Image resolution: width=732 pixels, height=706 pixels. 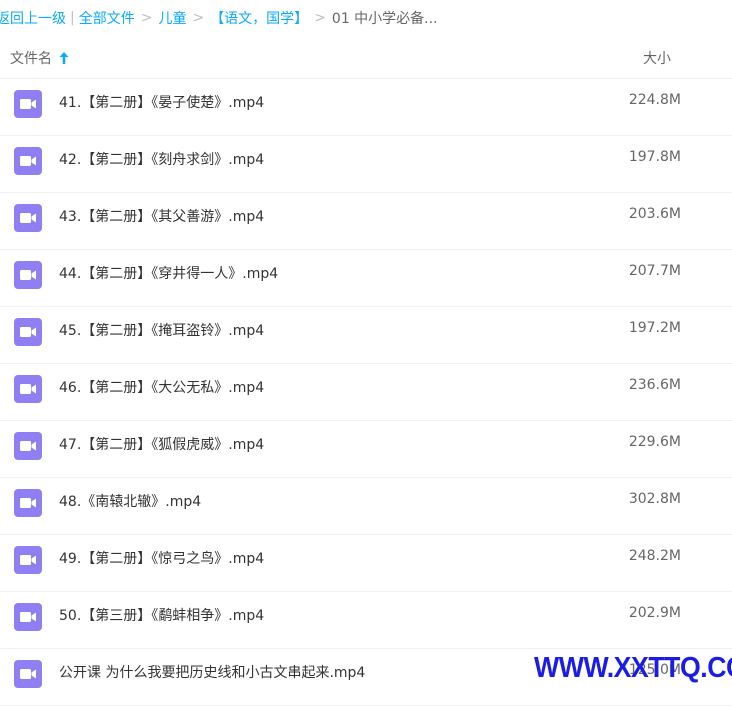 I want to click on file-row: 43.【第二册】《其父善游》.mp4 203.6M, so click(x=366, y=221).